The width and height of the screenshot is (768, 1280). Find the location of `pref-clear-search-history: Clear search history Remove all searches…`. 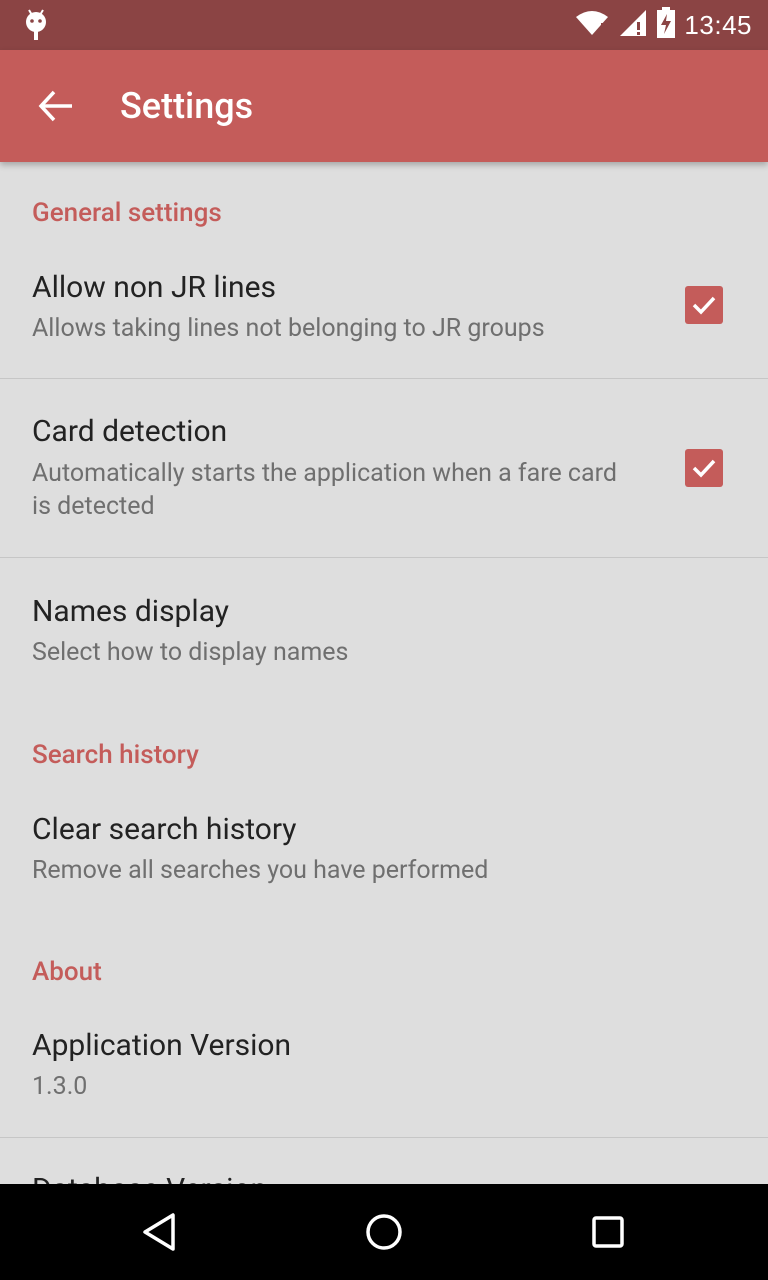

pref-clear-search-history: Clear search history Remove all searches… is located at coordinates (384, 847).